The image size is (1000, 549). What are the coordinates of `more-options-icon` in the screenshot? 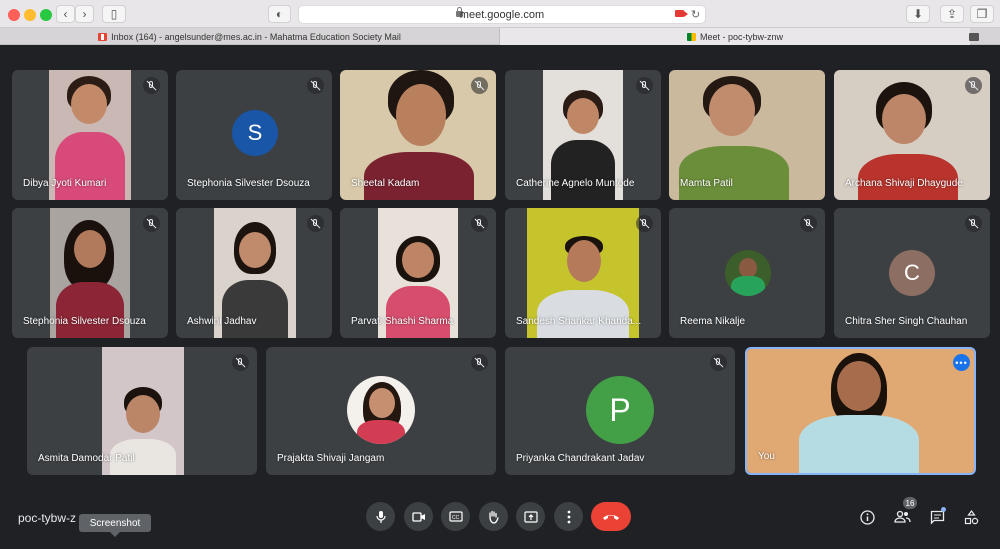 It's located at (568, 516).